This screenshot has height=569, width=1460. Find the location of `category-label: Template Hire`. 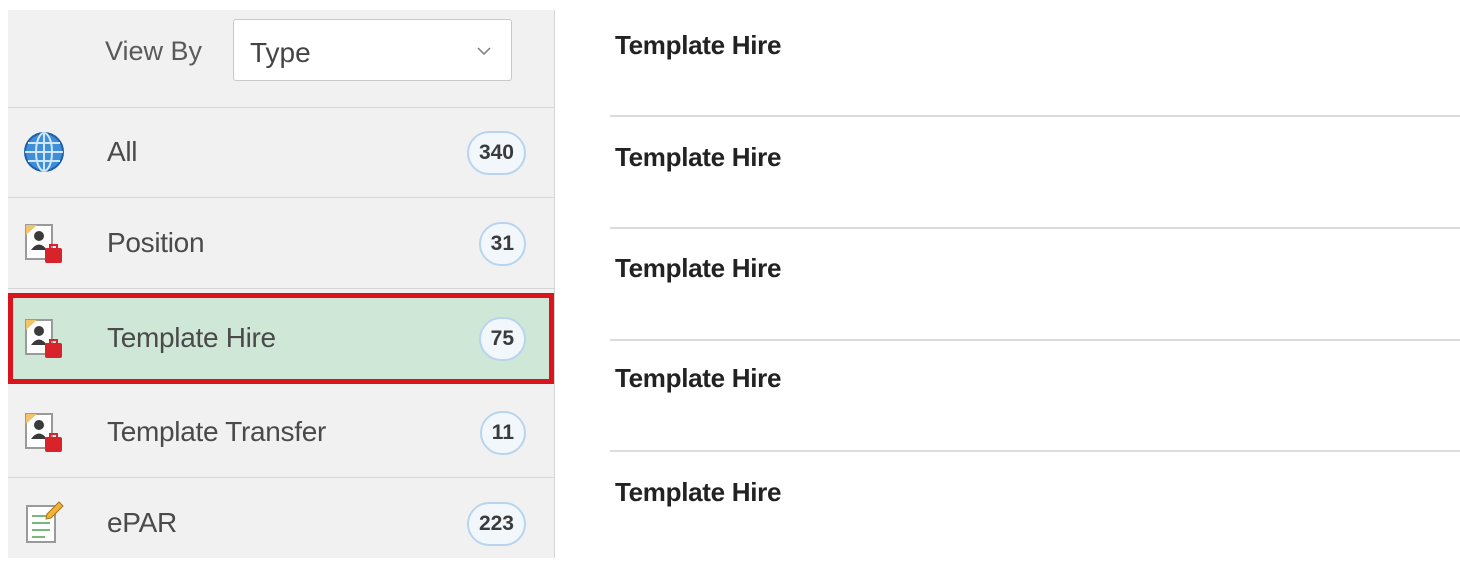

category-label: Template Hire is located at coordinates (191, 337).